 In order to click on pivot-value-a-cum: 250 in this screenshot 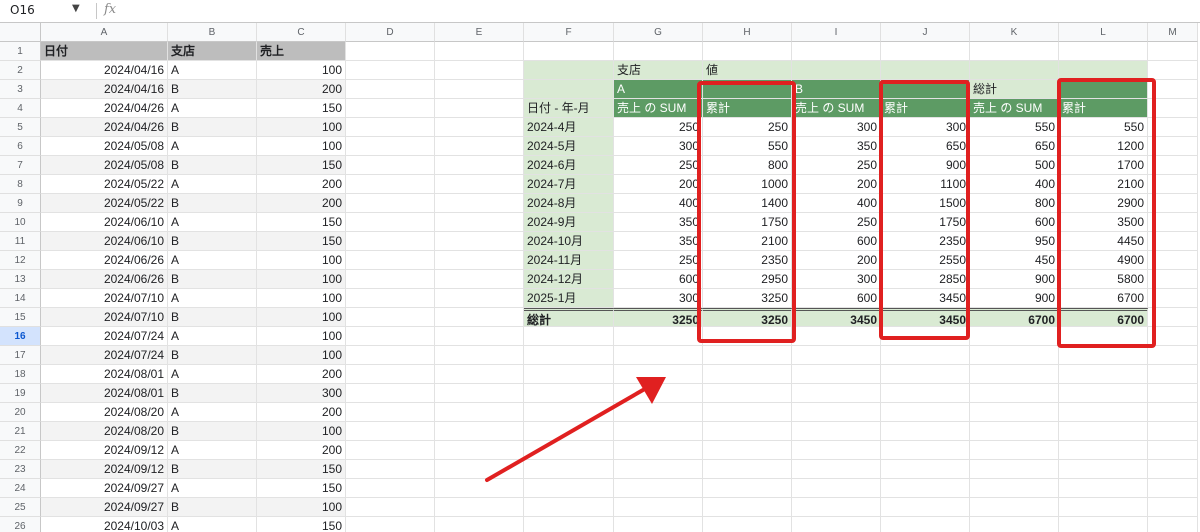, I will do `click(747, 127)`.